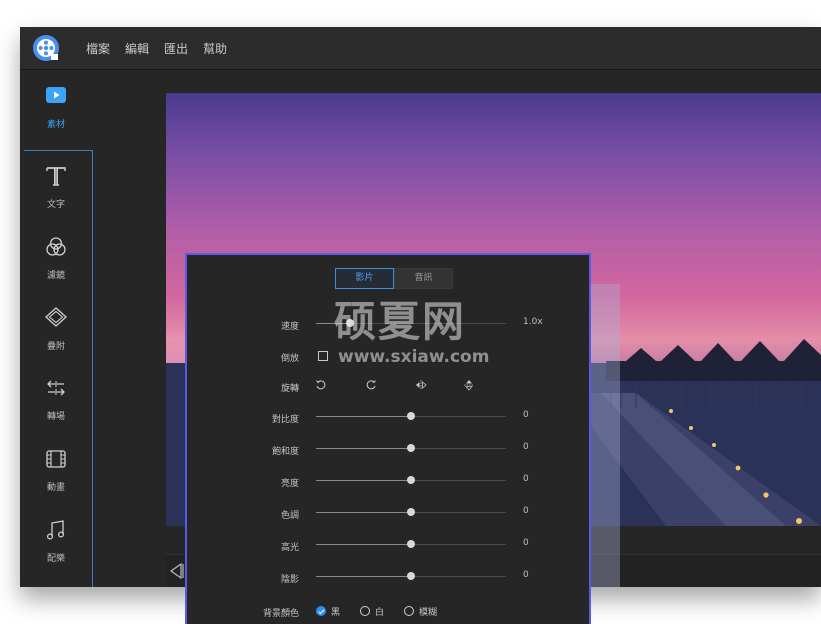 This screenshot has width=821, height=624. What do you see at coordinates (55, 417) in the screenshot?
I see `sidebar-item-label: 轉場` at bounding box center [55, 417].